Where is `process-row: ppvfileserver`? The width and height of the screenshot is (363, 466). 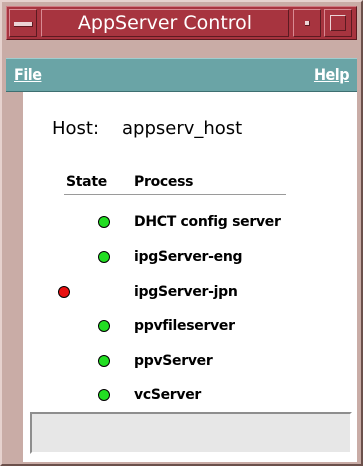 process-row: ppvfileserver is located at coordinates (193, 328).